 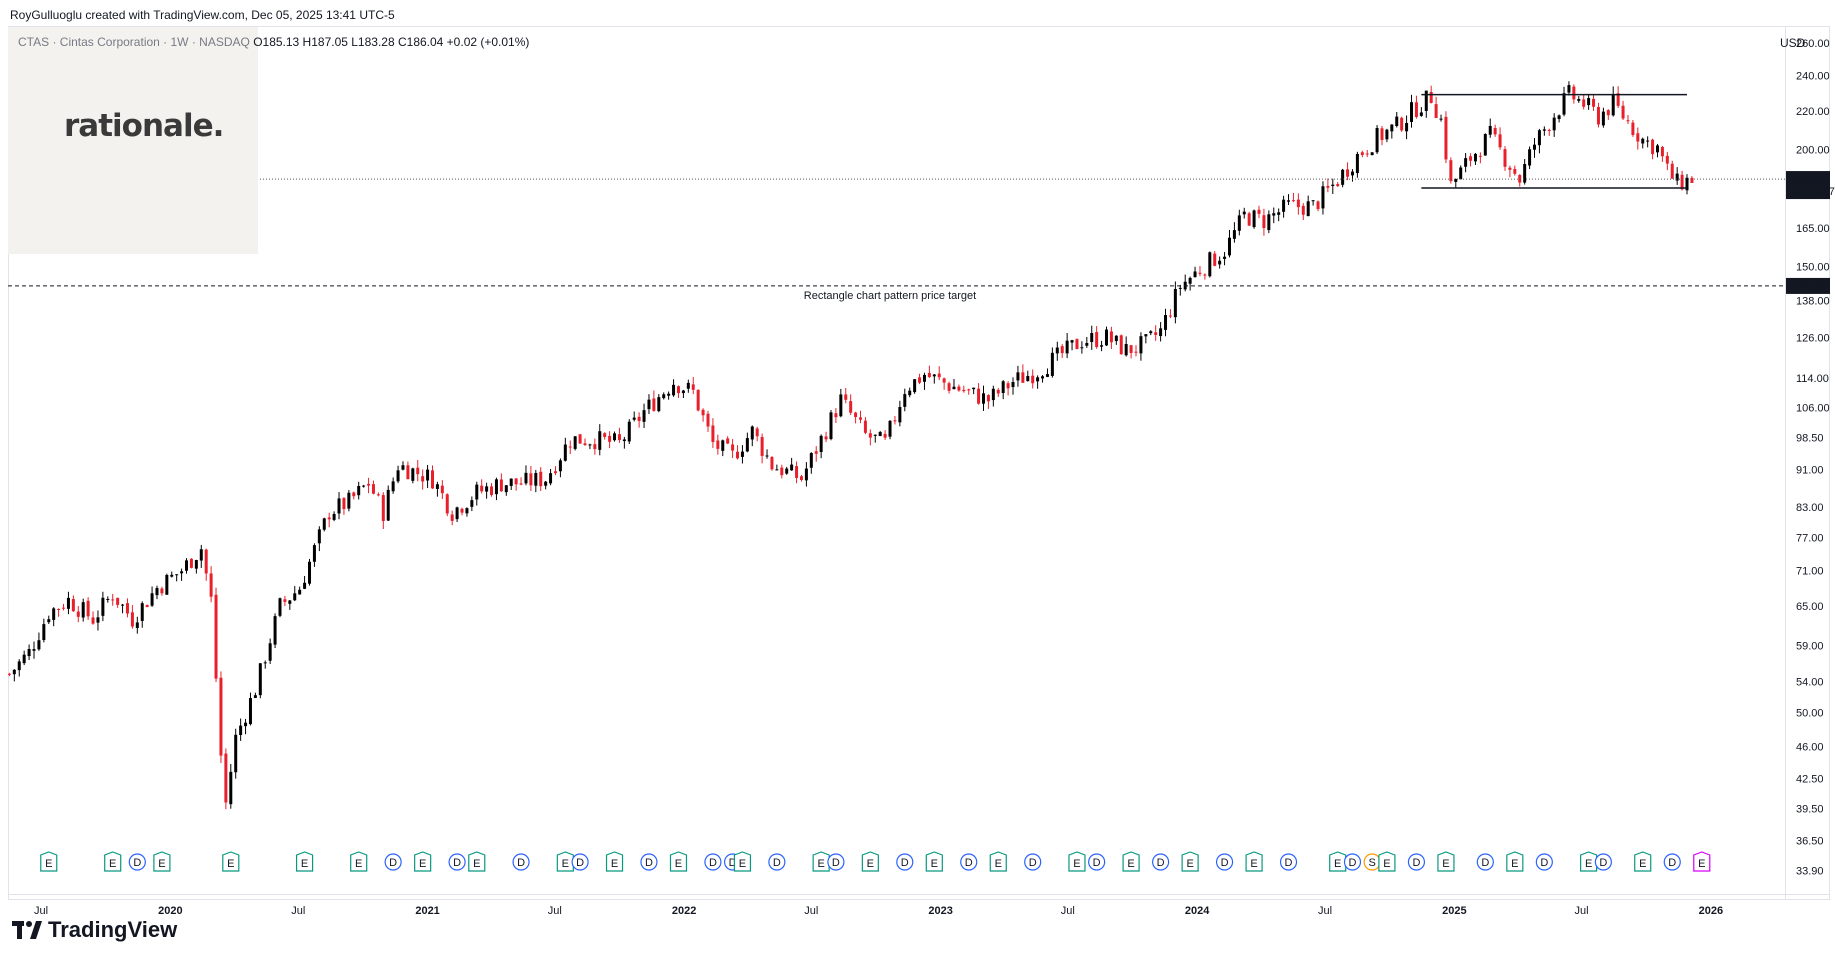 What do you see at coordinates (1454, 911) in the screenshot?
I see `x-tick-label: 2025` at bounding box center [1454, 911].